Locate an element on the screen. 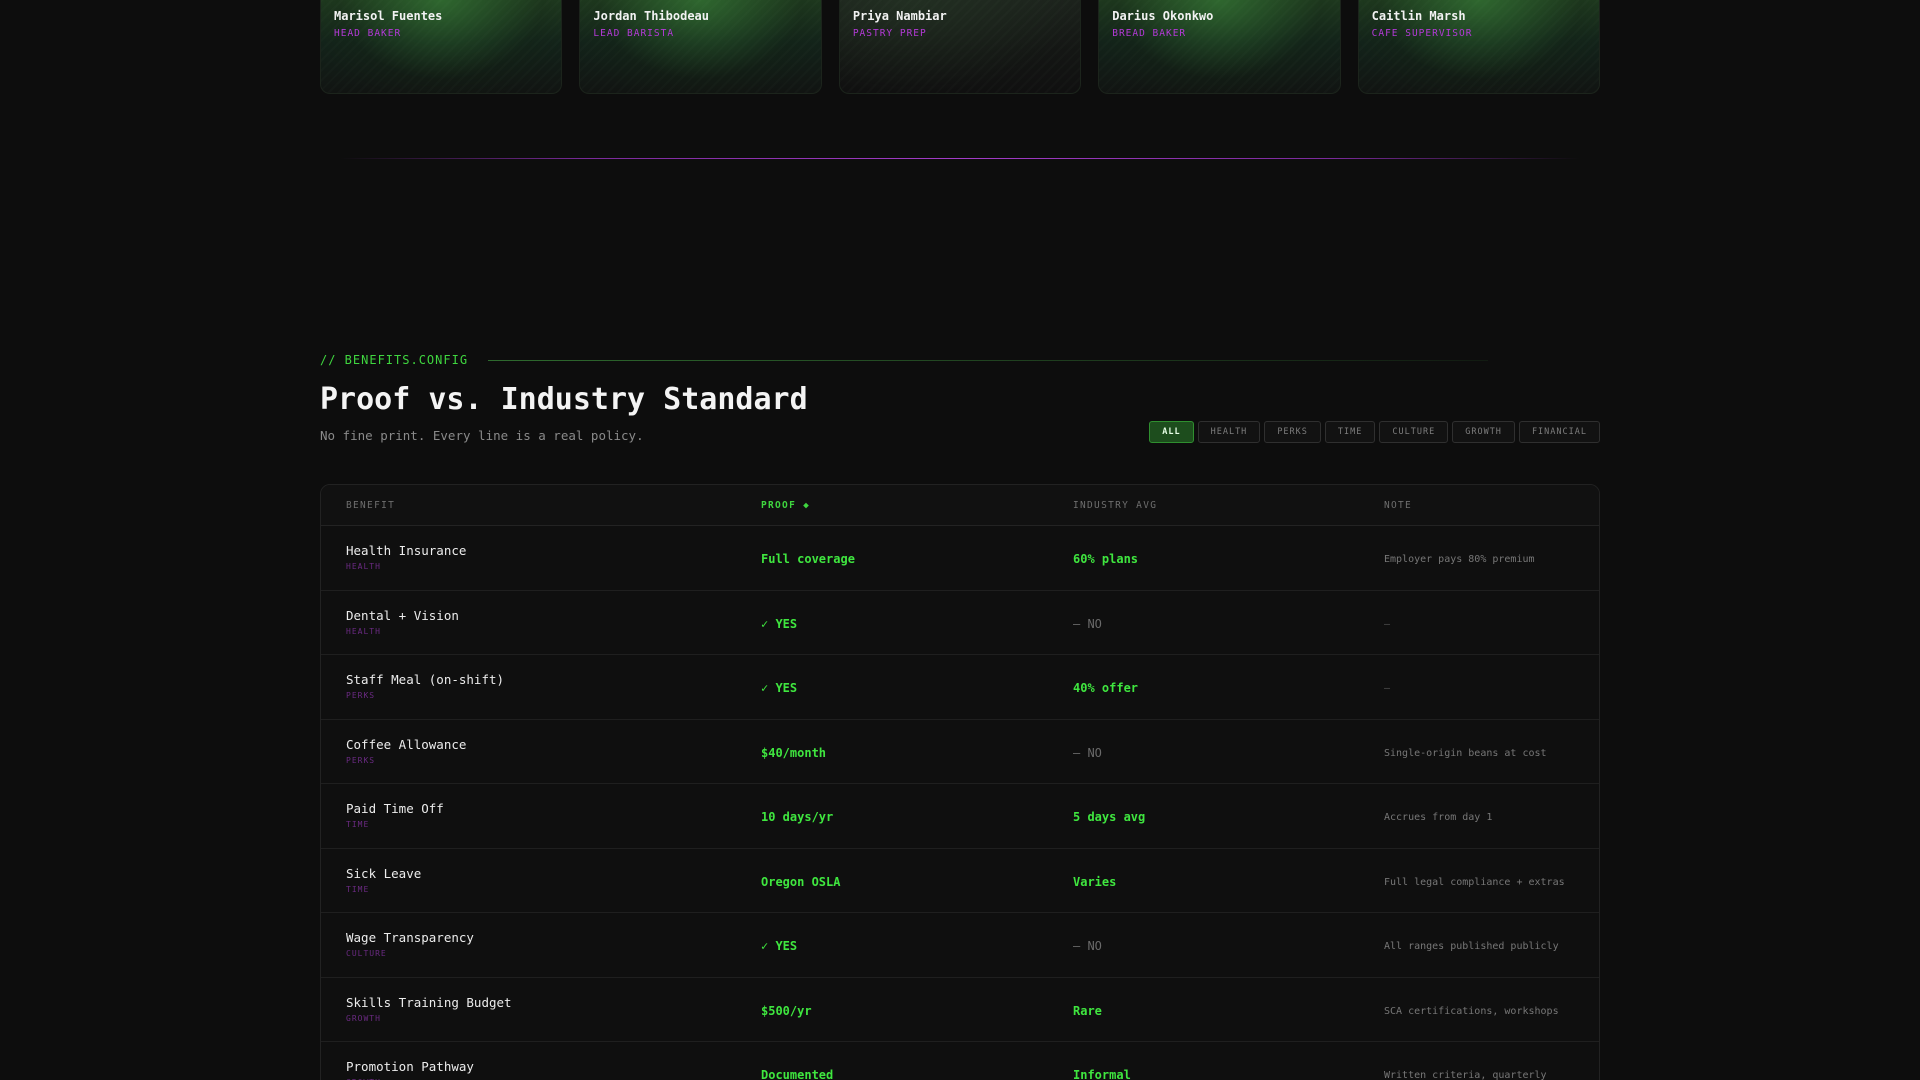  filter-all: ALL is located at coordinates (1171, 432).